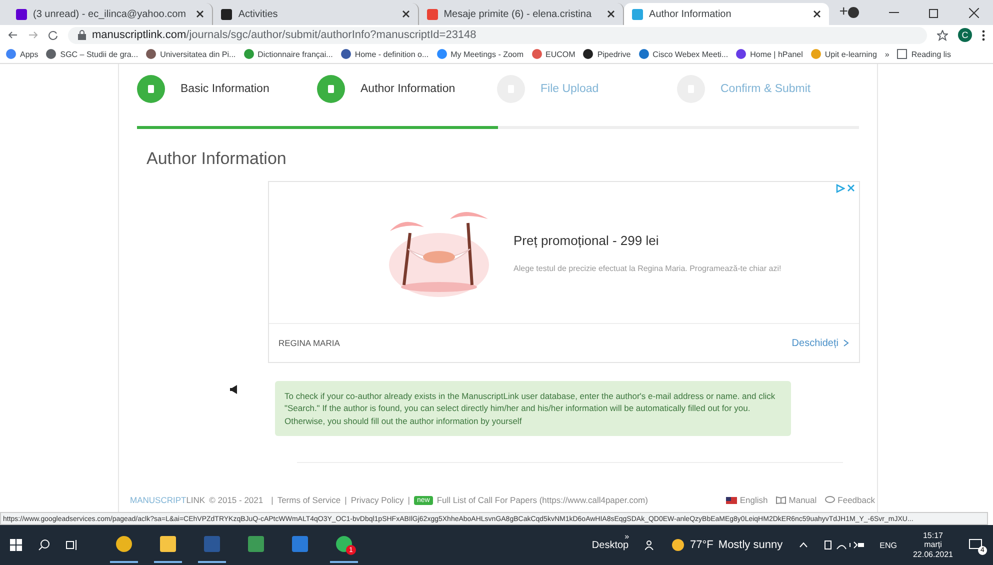 The height and width of the screenshot is (565, 993). Describe the element at coordinates (542, 500) in the screenshot. I see `call-for-papers-link: Full List of Call For Papers (https://www.call4paper.com)` at that location.